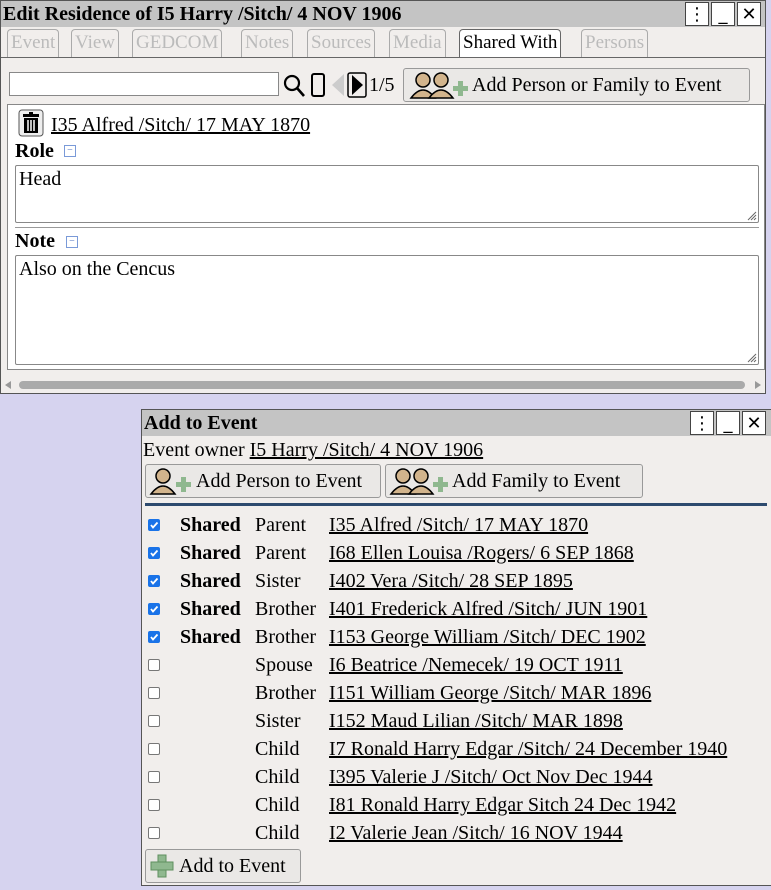  I want to click on person-link: I6 Beatrice /Nemecek/ 19 OCT 1911, so click(476, 665).